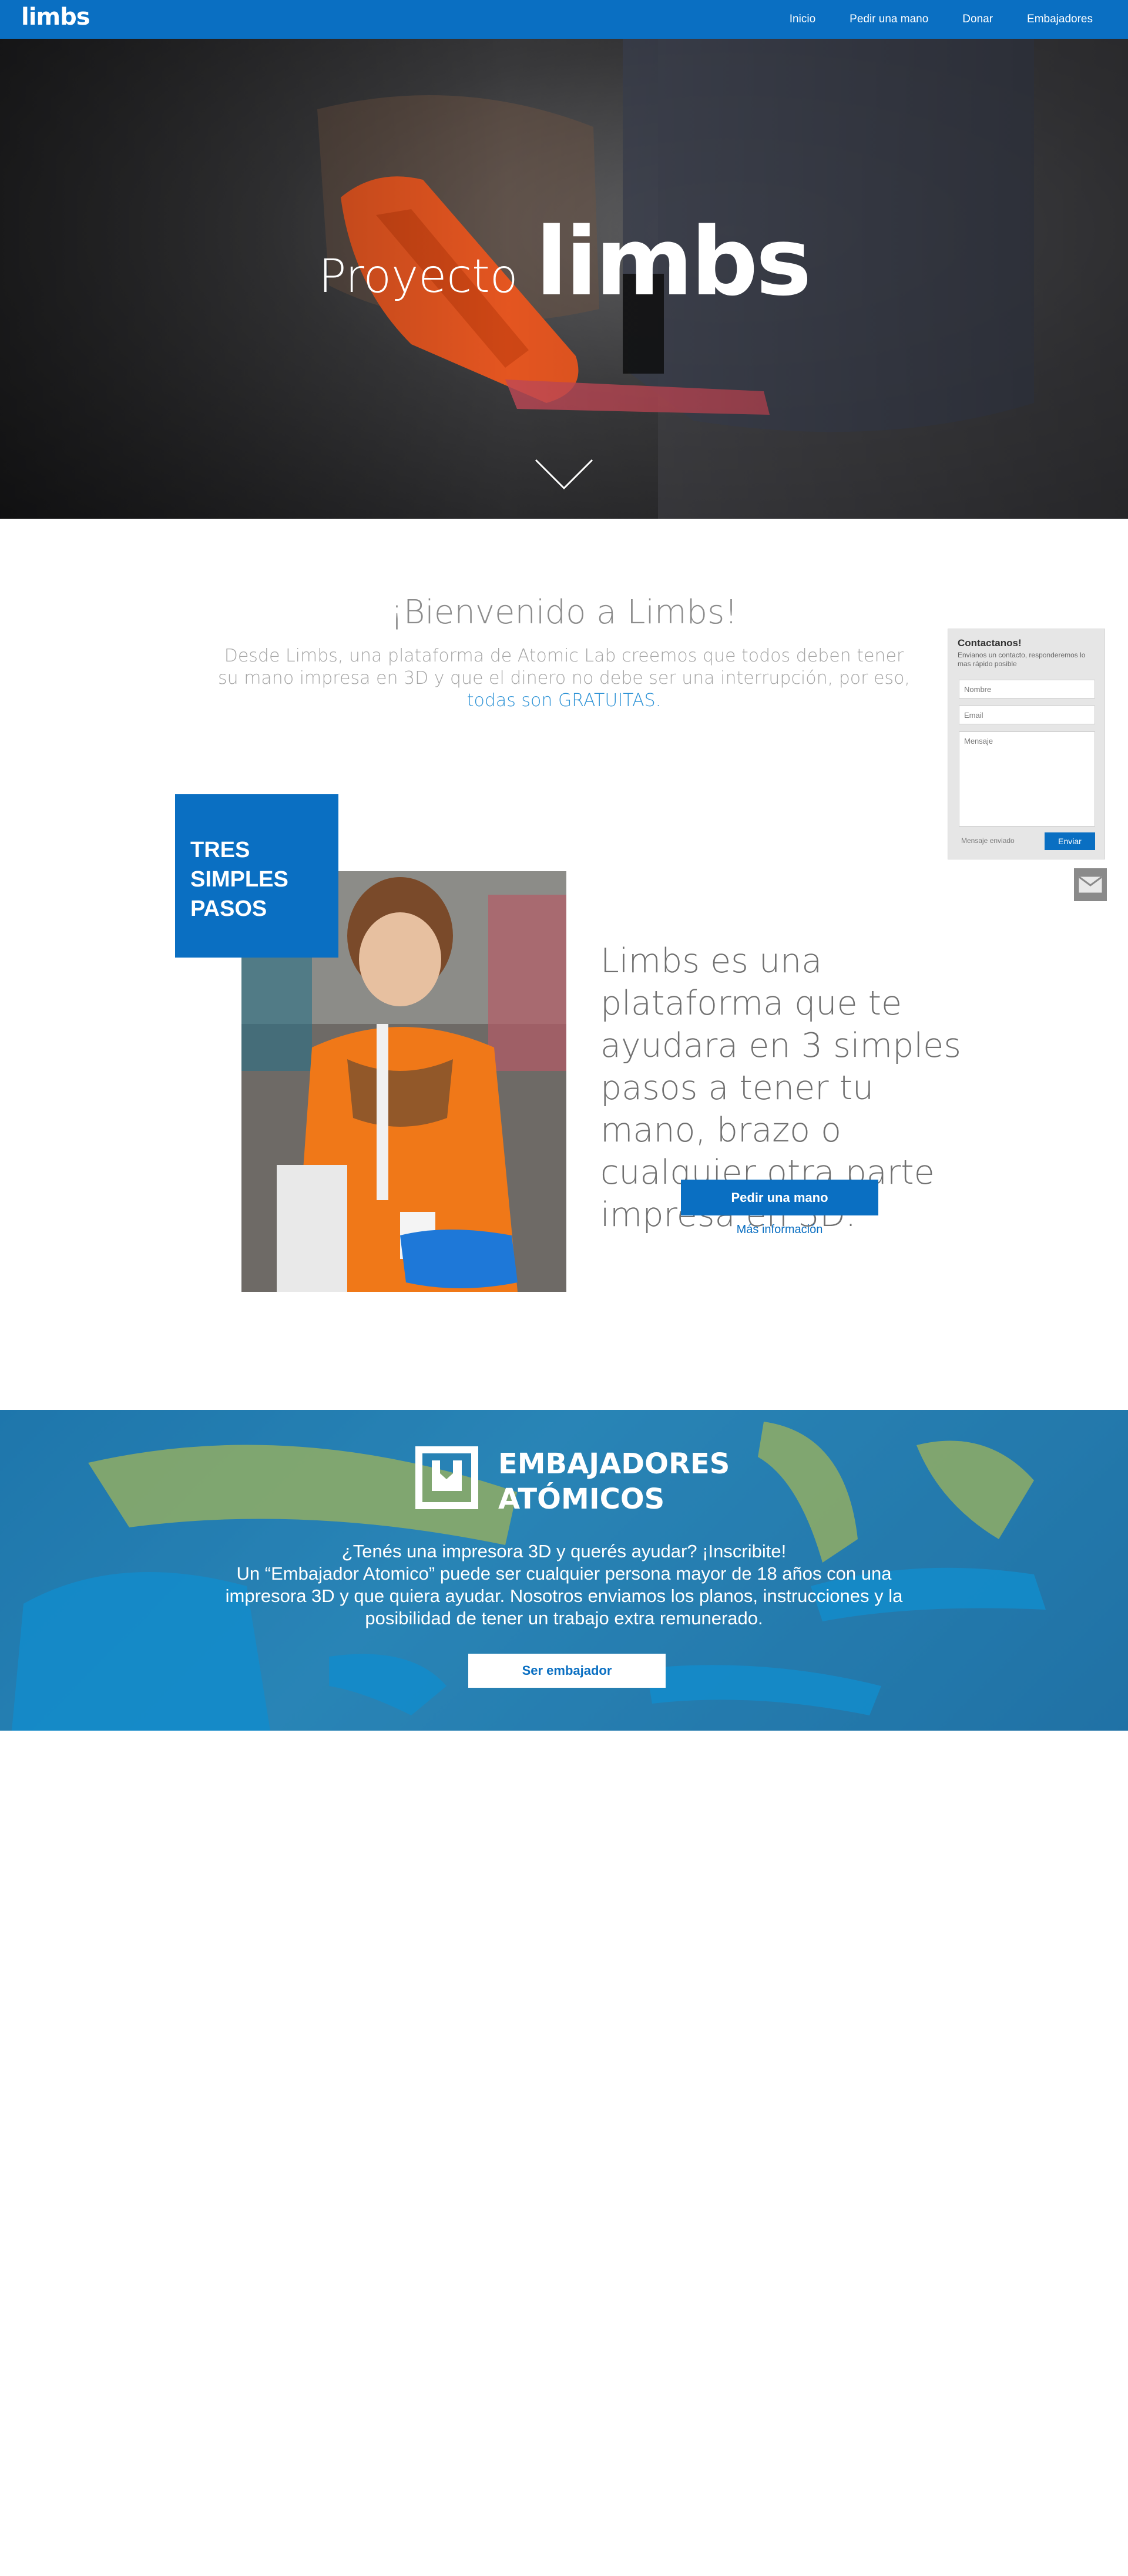  What do you see at coordinates (56, 17) in the screenshot?
I see `nav-logo: limbs` at bounding box center [56, 17].